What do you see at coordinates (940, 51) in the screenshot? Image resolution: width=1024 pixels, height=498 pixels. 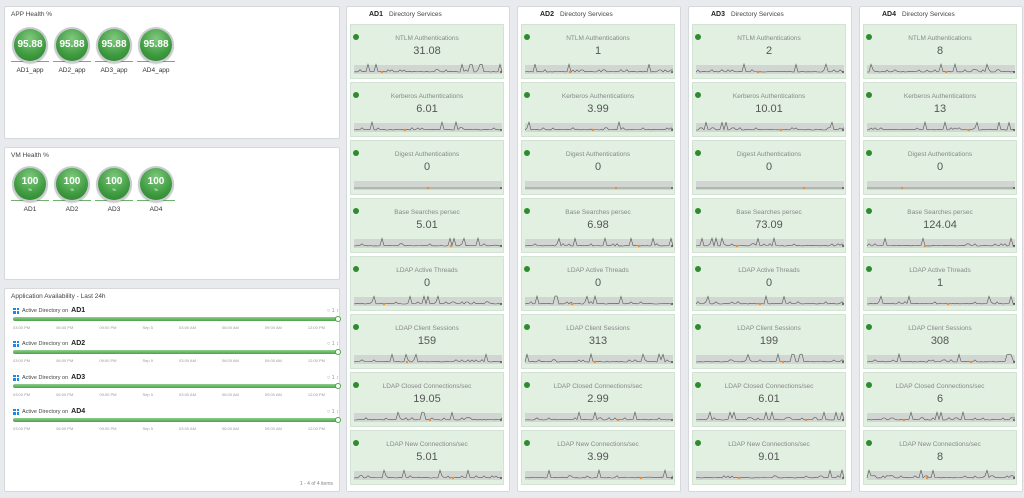 I see `metric-tile: NTLM Authentications 8` at bounding box center [940, 51].